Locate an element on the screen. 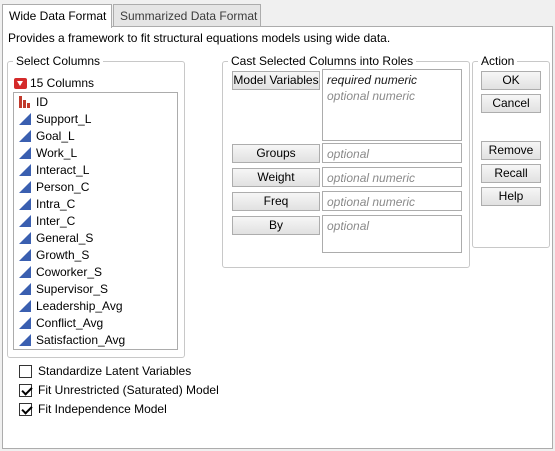 This screenshot has height=451, width=555. action-title: Action is located at coordinates (498, 61).